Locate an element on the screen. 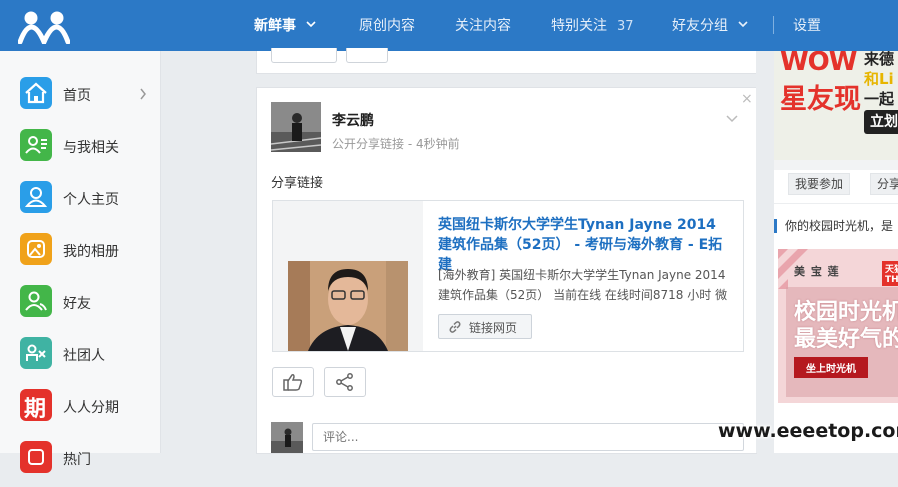 The image size is (898, 487). ad-banner-line1: WOW is located at coordinates (818, 64).